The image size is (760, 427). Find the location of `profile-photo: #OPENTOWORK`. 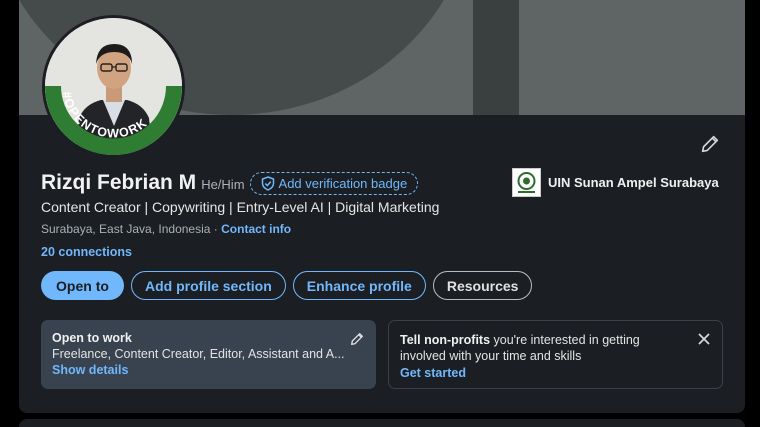

profile-photo: #OPENTOWORK is located at coordinates (113, 86).